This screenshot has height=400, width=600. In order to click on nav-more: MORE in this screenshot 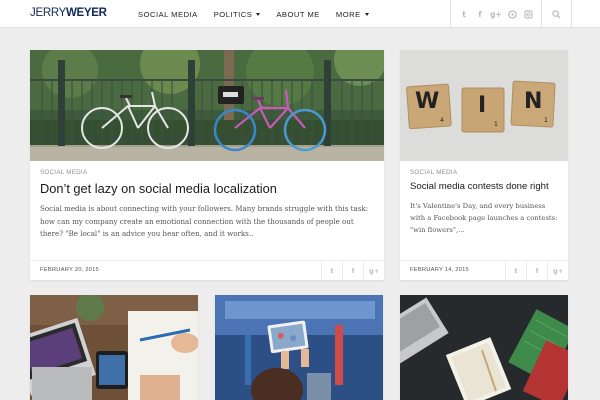, I will do `click(352, 14)`.